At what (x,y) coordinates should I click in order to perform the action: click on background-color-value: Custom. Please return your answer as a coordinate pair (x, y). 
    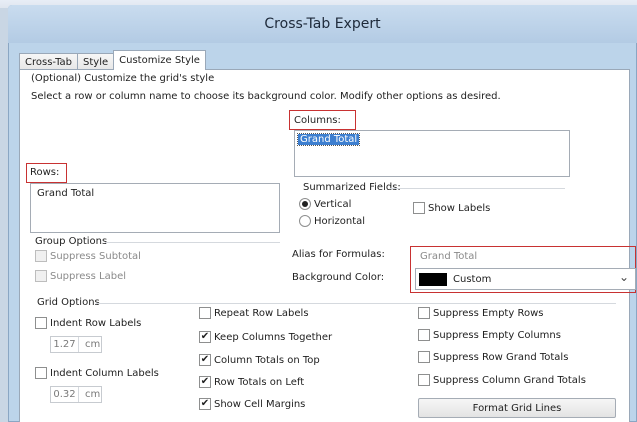
    Looking at the image, I should click on (472, 279).